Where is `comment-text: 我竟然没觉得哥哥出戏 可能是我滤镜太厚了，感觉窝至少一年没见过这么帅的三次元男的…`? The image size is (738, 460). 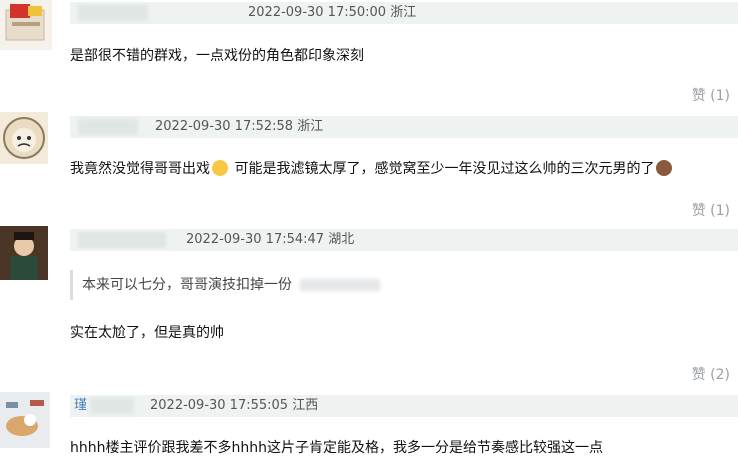 comment-text: 我竟然没觉得哥哥出戏 可能是我滤镜太厚了，感觉窝至少一年没见过这么帅的三次元男的… is located at coordinates (372, 168).